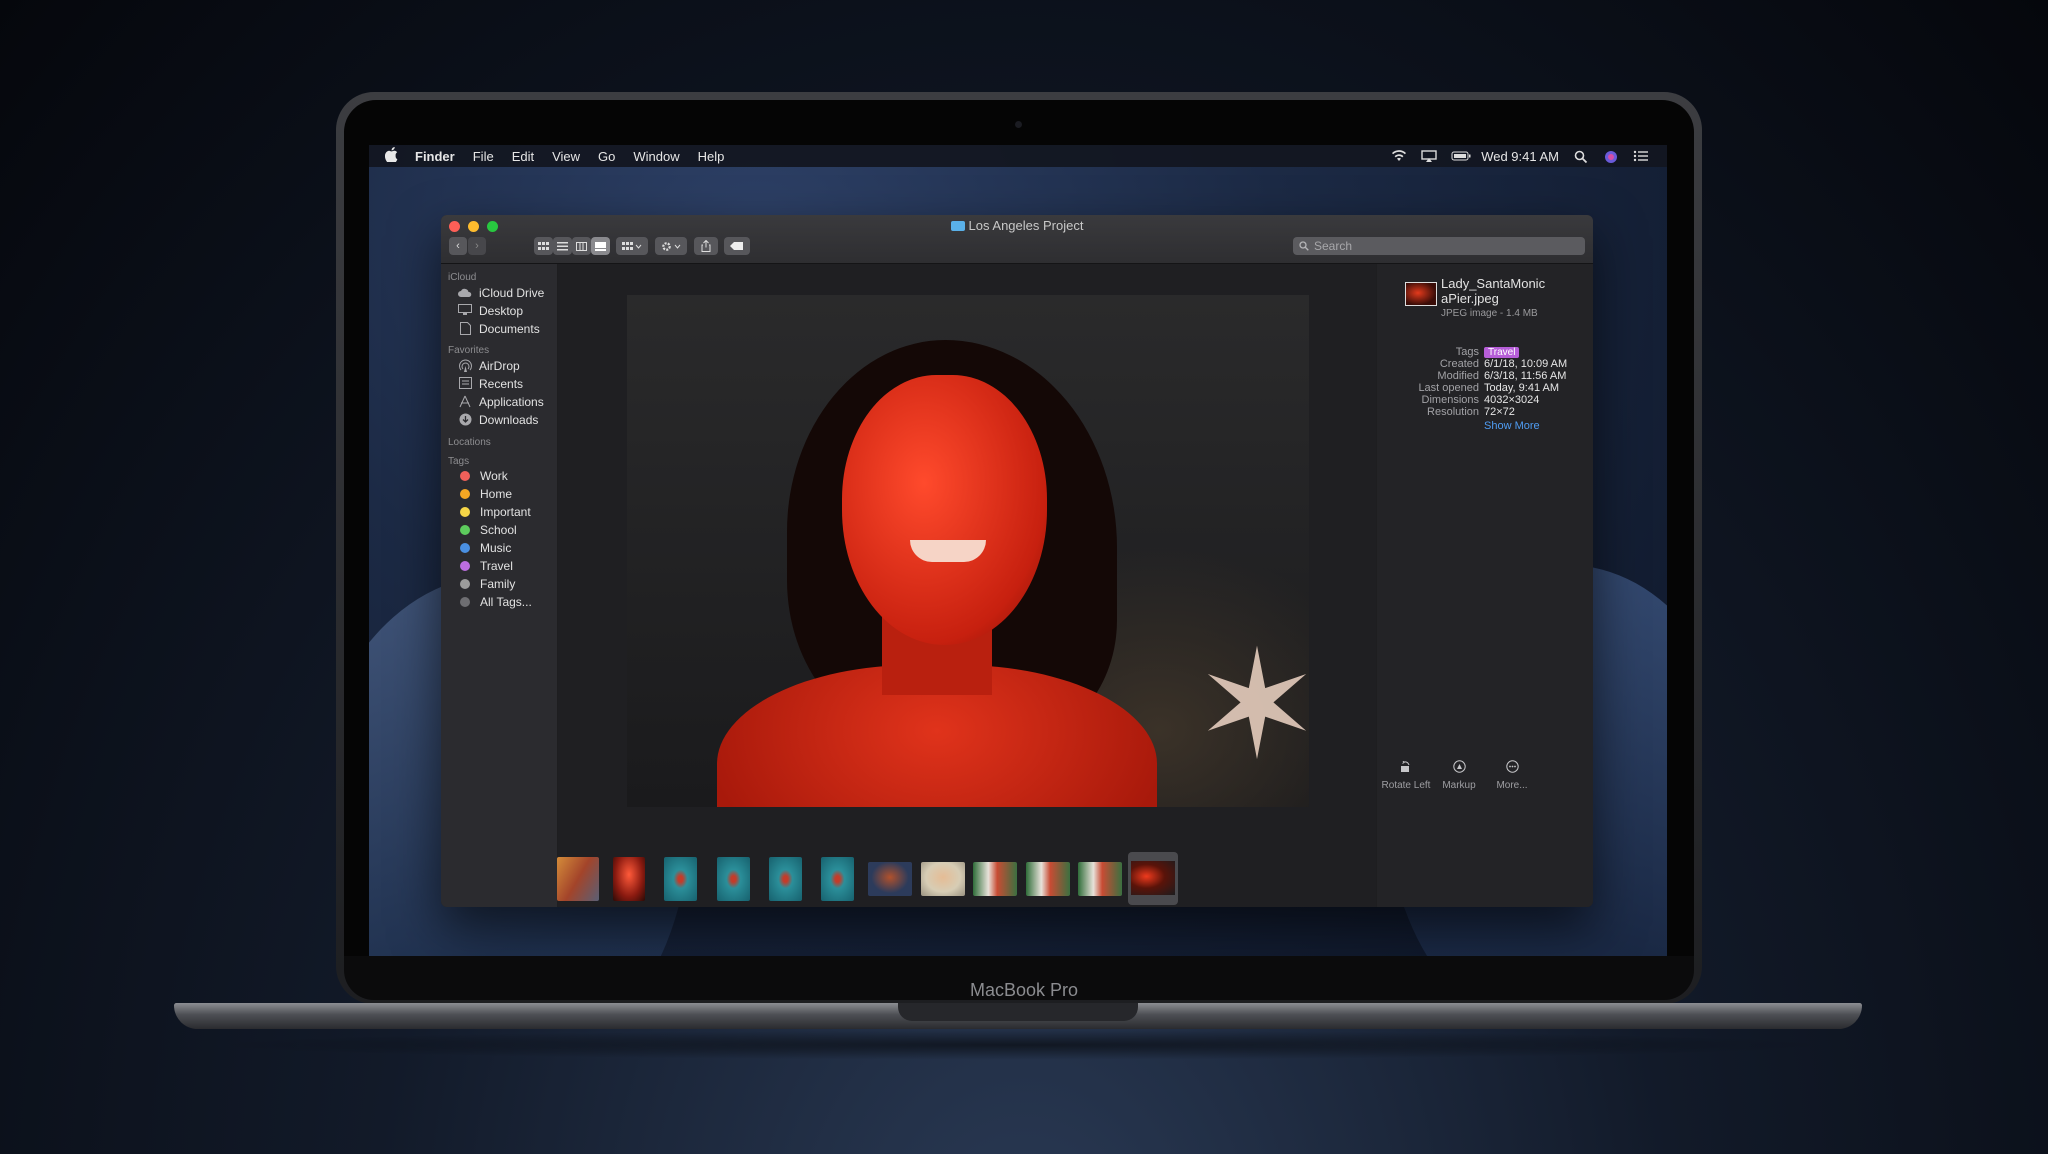 This screenshot has width=2048, height=1154. What do you see at coordinates (465, 329) in the screenshot?
I see `document-icon` at bounding box center [465, 329].